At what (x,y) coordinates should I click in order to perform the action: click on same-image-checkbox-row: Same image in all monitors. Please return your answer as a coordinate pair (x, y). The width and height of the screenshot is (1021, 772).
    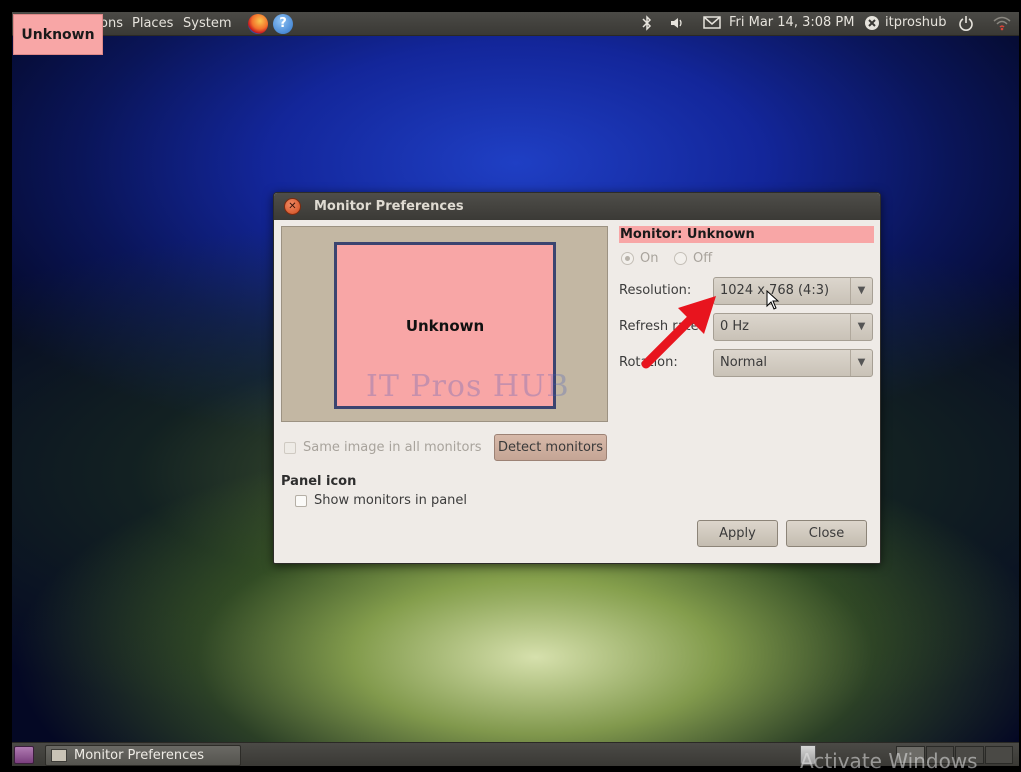
    Looking at the image, I should click on (383, 447).